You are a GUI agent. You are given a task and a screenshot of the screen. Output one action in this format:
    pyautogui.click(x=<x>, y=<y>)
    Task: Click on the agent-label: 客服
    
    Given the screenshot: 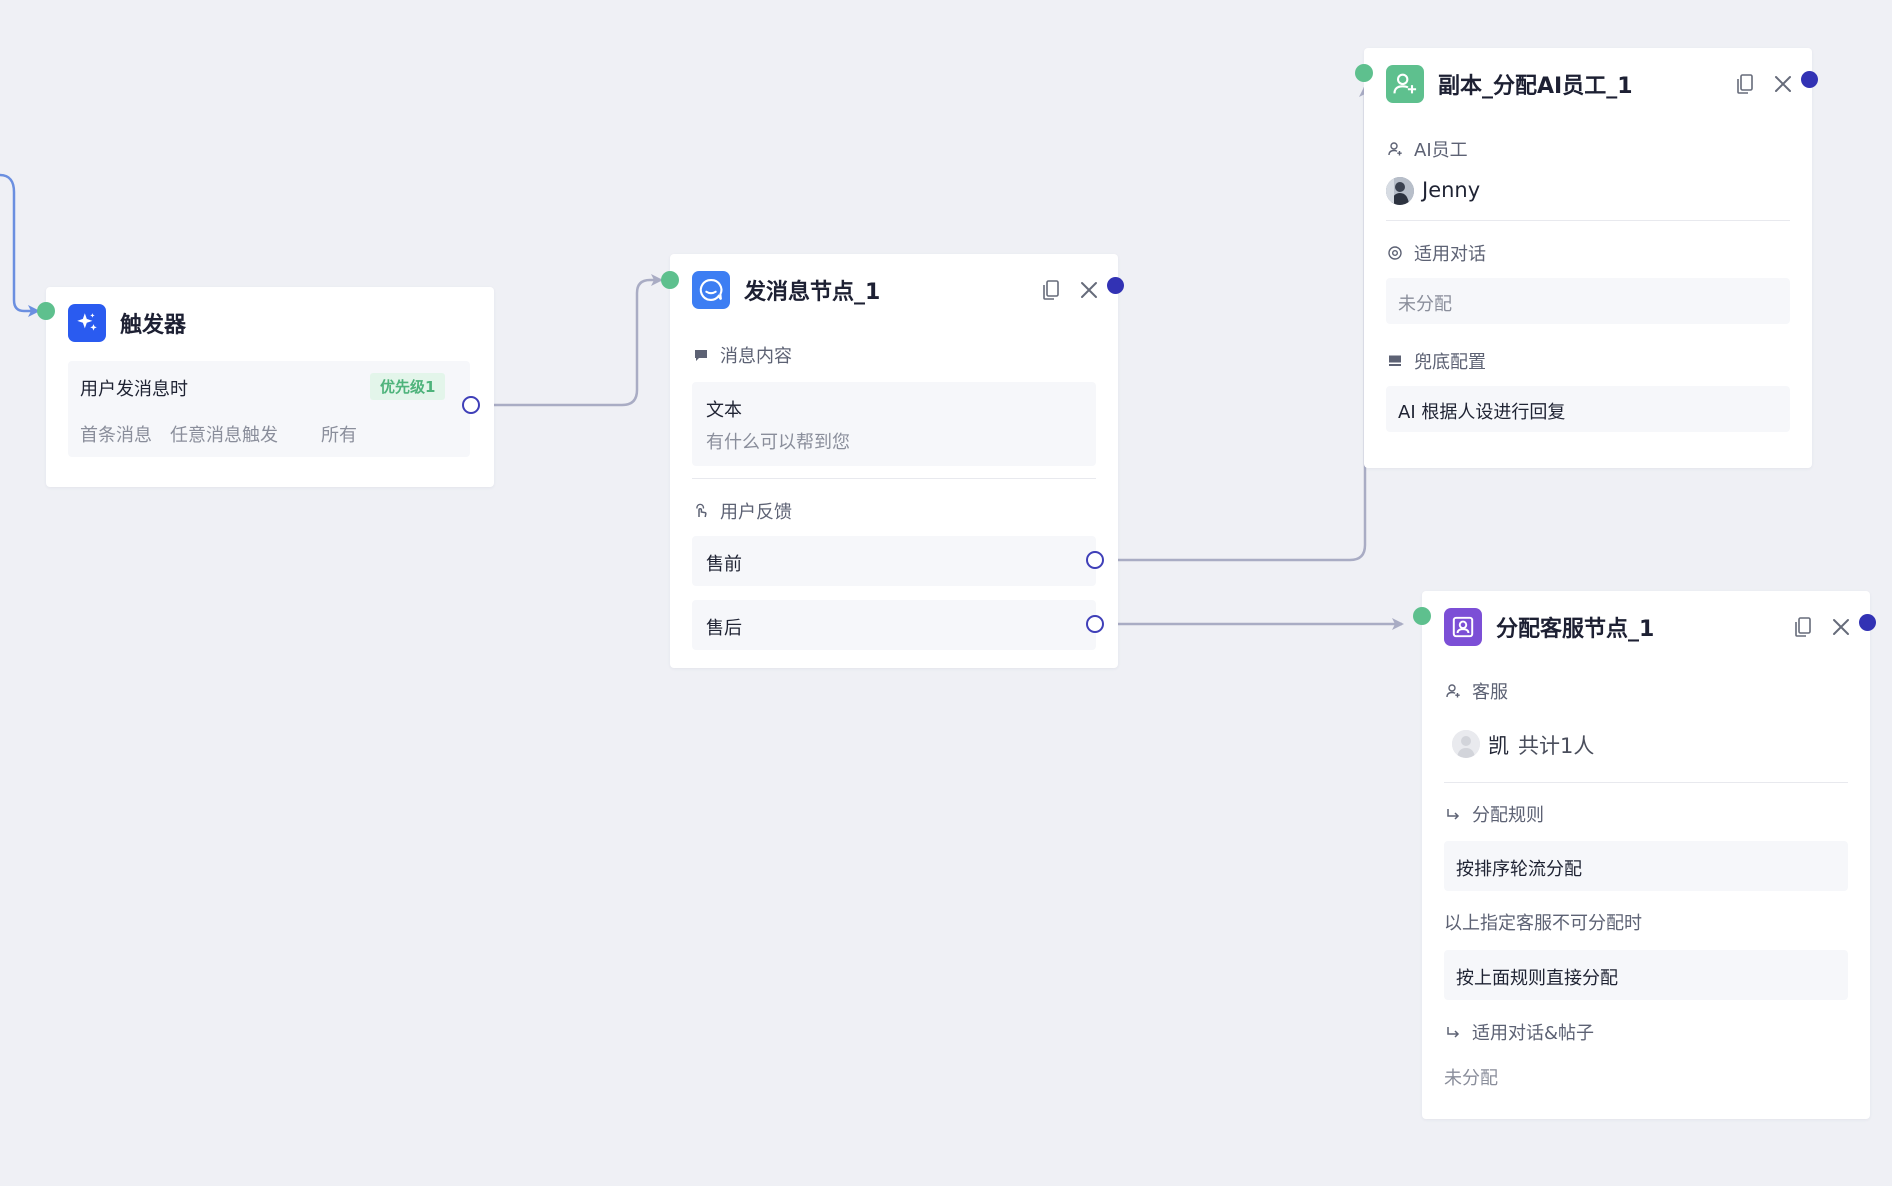 What is the action you would take?
    pyautogui.click(x=1476, y=691)
    